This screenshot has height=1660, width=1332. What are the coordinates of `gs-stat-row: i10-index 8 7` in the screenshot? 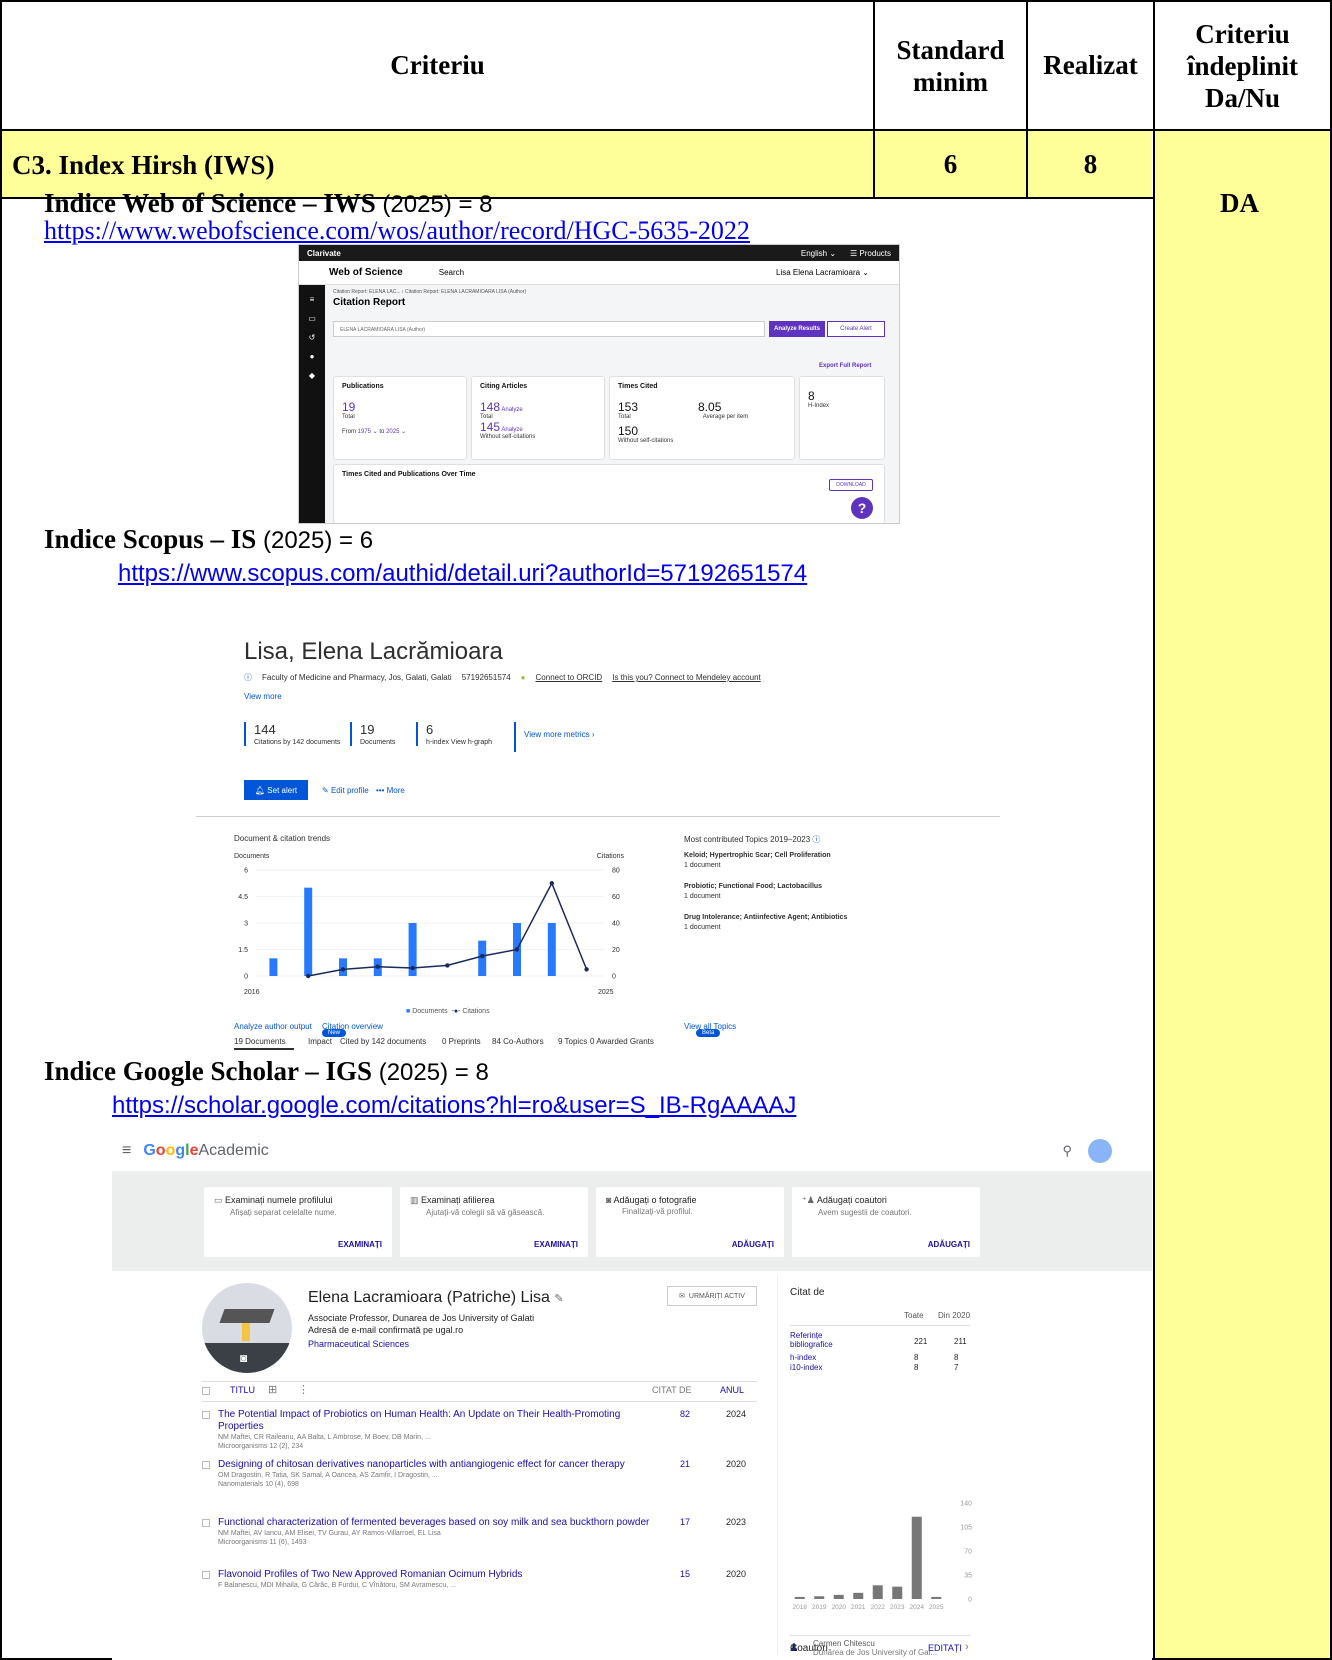 It's located at (880, 1368).